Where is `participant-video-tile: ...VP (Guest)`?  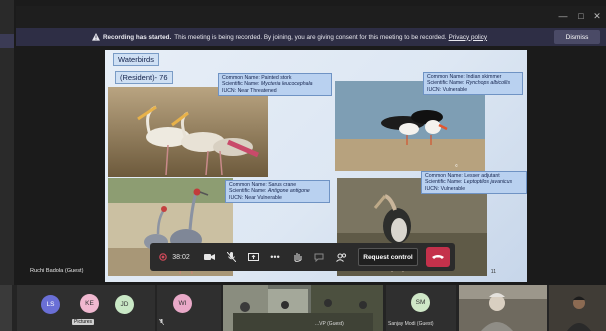
participant-video-tile: ...VP (Guest) is located at coordinates (303, 308).